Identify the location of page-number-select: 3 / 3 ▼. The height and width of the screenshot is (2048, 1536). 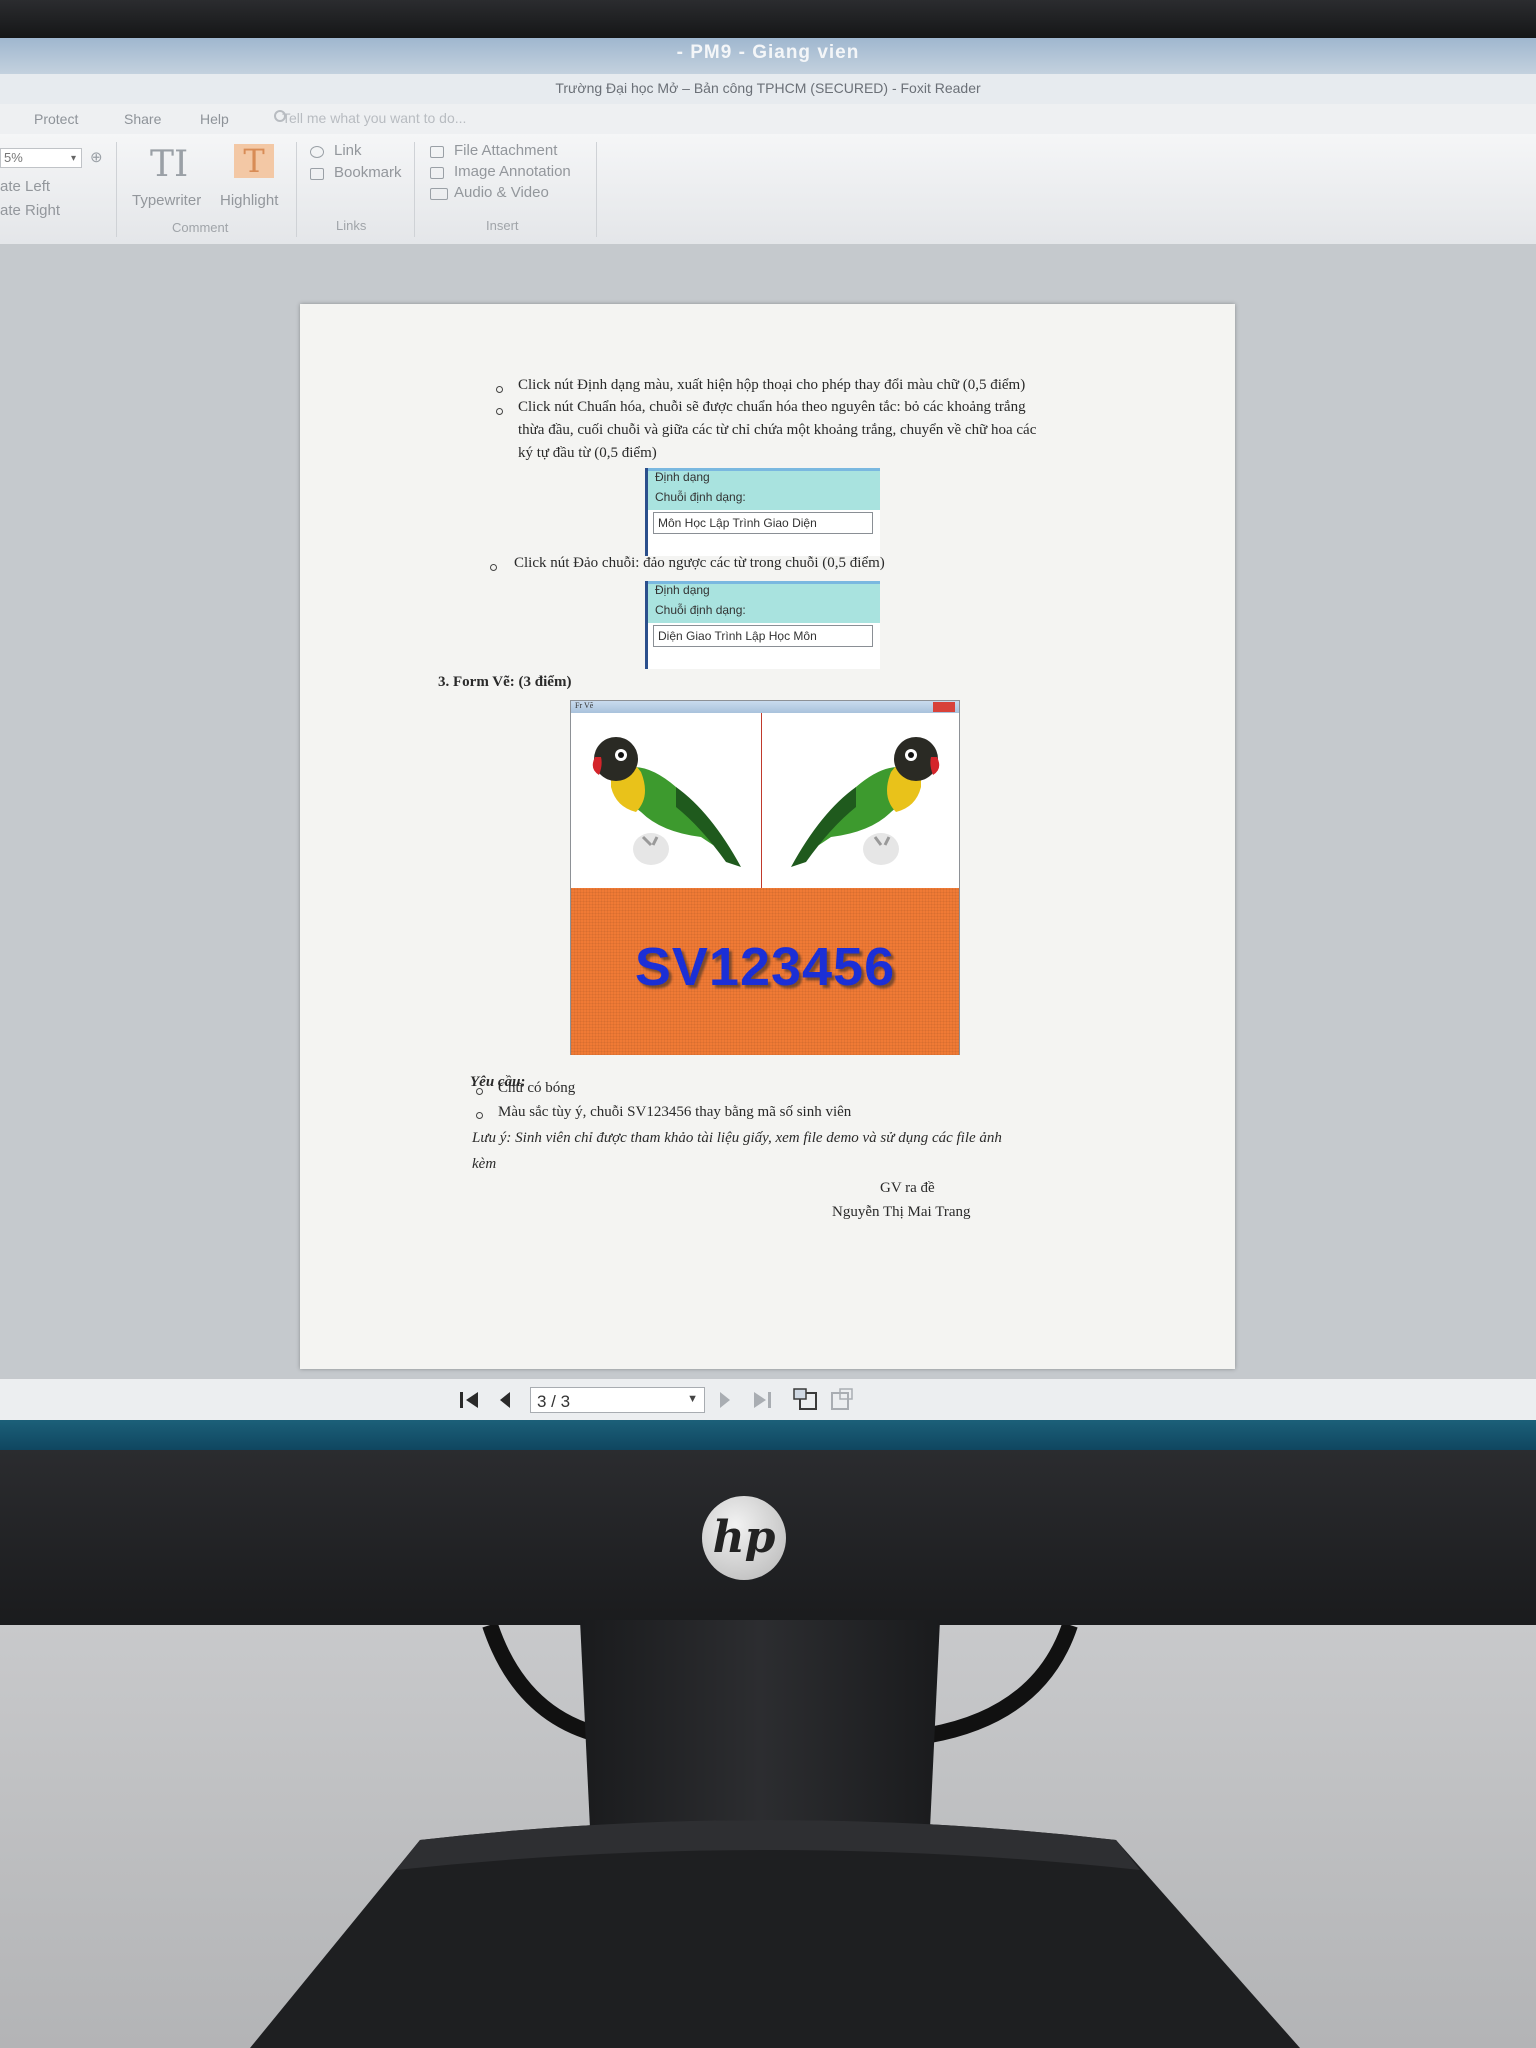
(617, 1400).